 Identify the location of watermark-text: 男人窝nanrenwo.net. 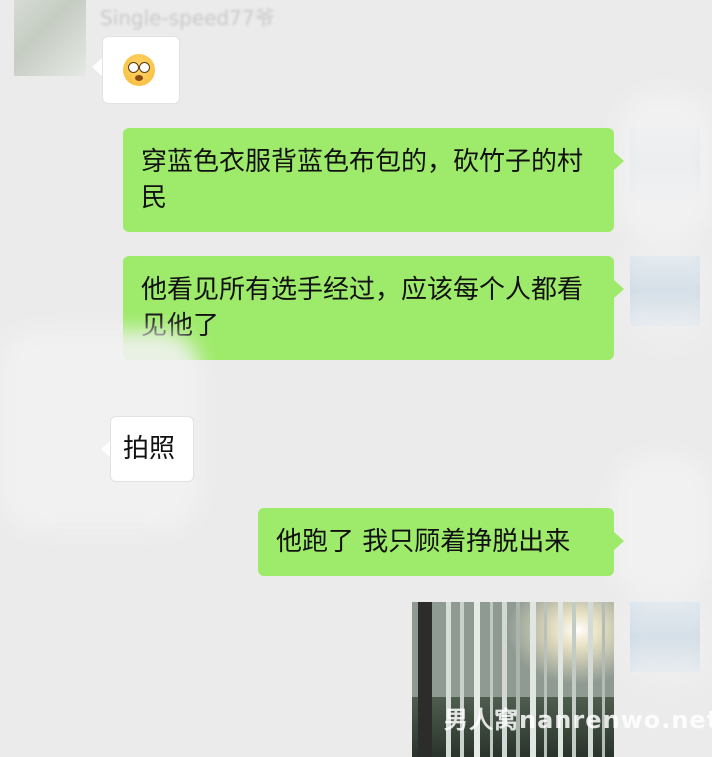
(578, 720).